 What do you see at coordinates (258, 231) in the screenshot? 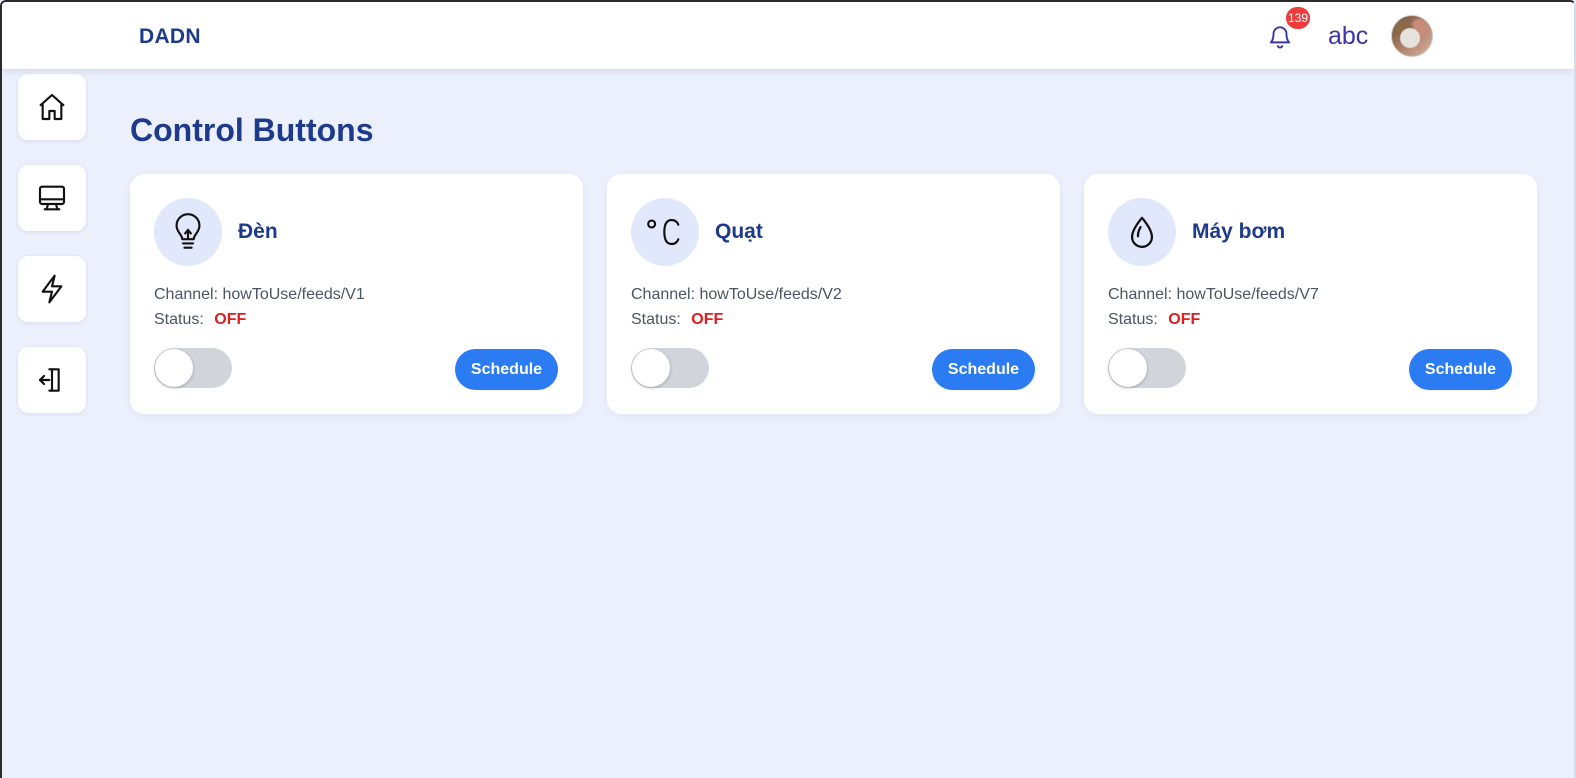
I see `device-name: Đèn` at bounding box center [258, 231].